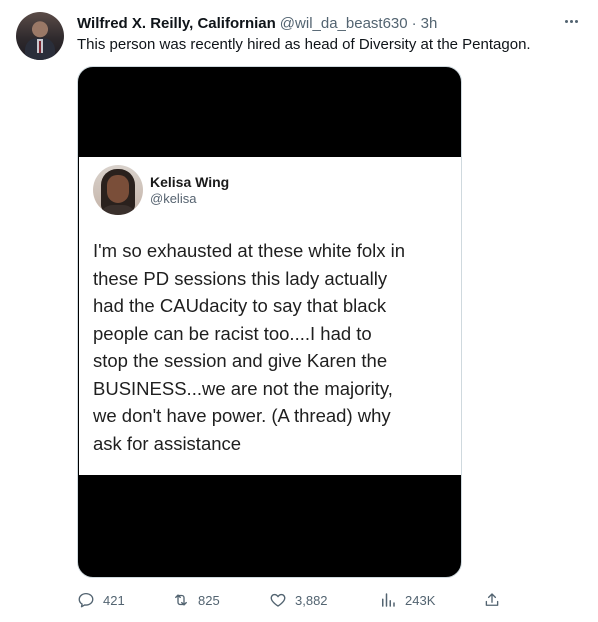  I want to click on author-handle: @wil_da_beast630, so click(344, 23).